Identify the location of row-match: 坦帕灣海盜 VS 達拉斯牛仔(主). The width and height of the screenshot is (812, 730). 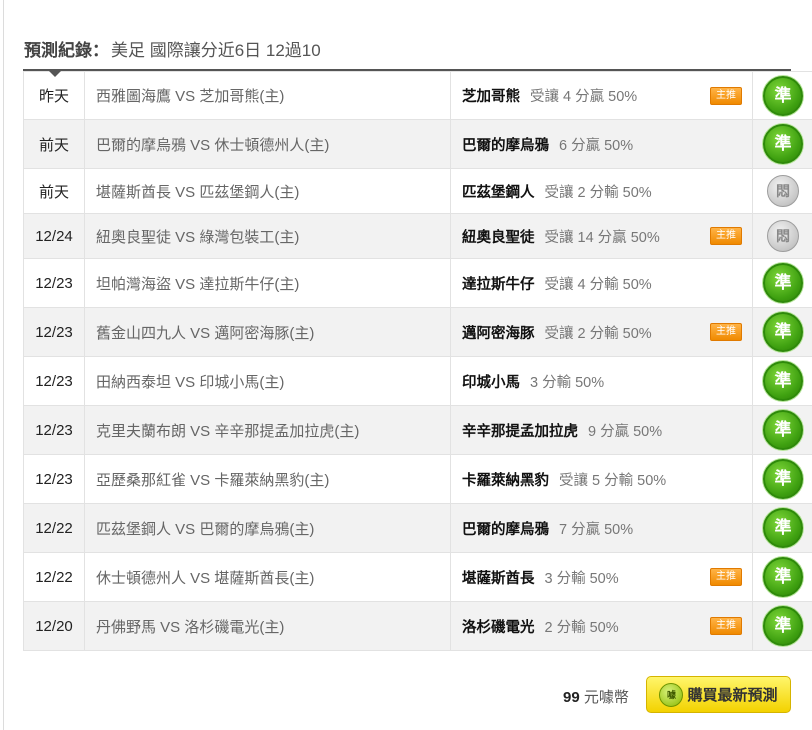
(267, 283).